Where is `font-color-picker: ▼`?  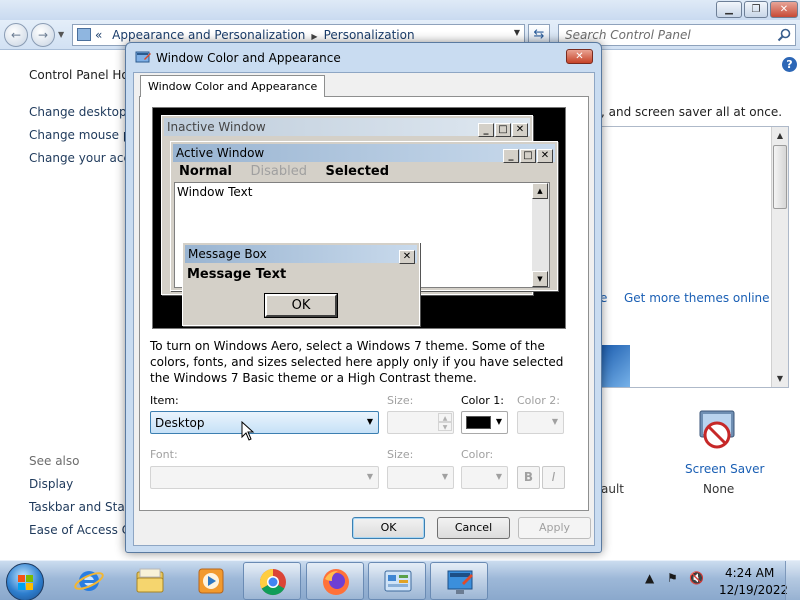
font-color-picker: ▼ is located at coordinates (484, 477).